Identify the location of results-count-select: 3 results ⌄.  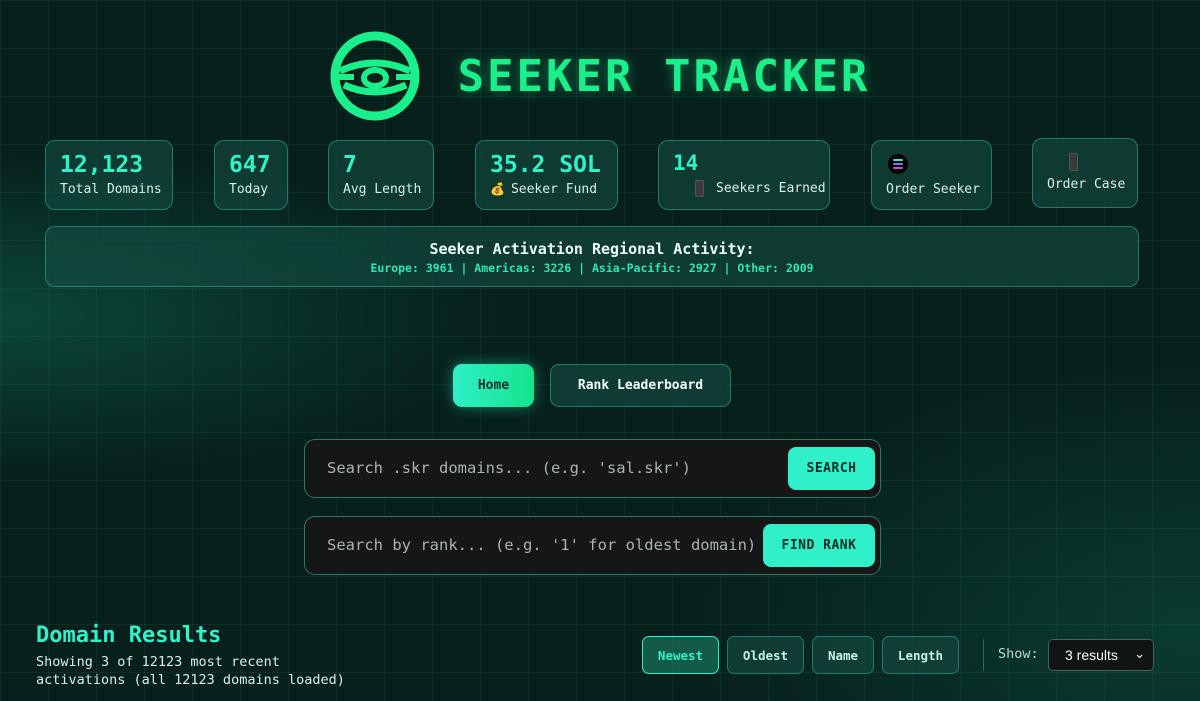
(1101, 655).